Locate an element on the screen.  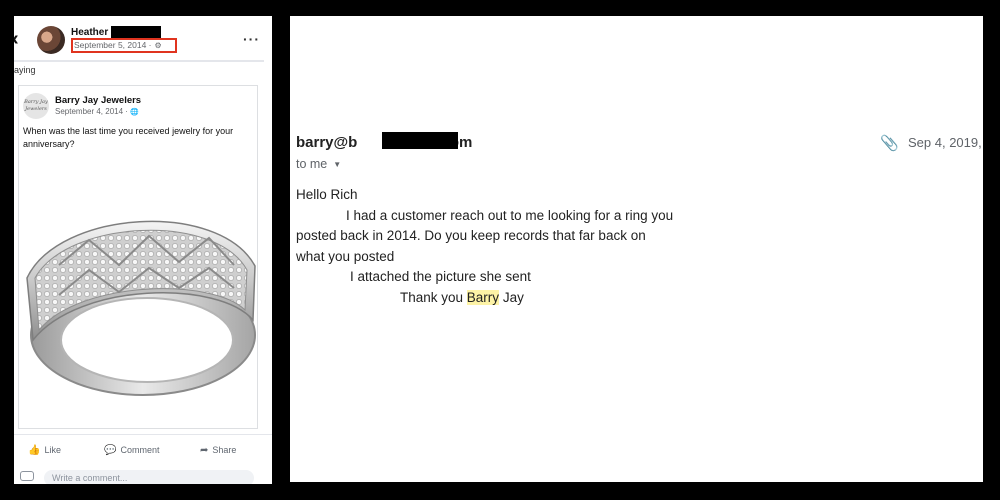
gear-icon: ⚙ is located at coordinates (158, 45).